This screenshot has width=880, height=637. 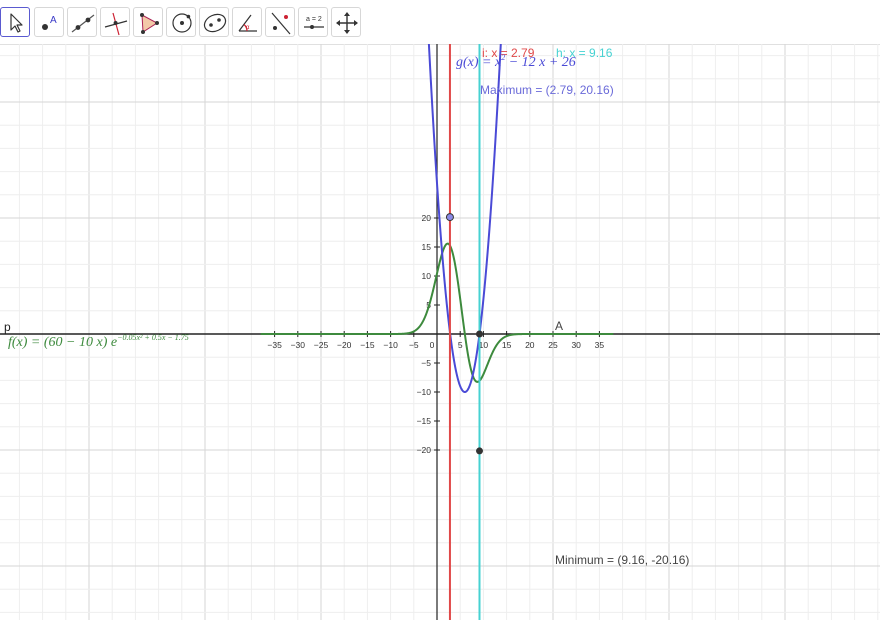 I want to click on x-tick-label: −15, so click(x=367, y=345).